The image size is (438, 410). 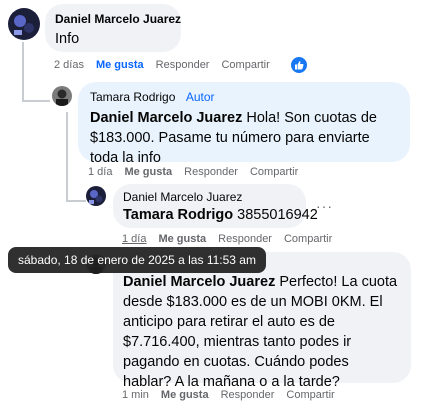 What do you see at coordinates (69, 65) in the screenshot?
I see `comment-time: 2 días` at bounding box center [69, 65].